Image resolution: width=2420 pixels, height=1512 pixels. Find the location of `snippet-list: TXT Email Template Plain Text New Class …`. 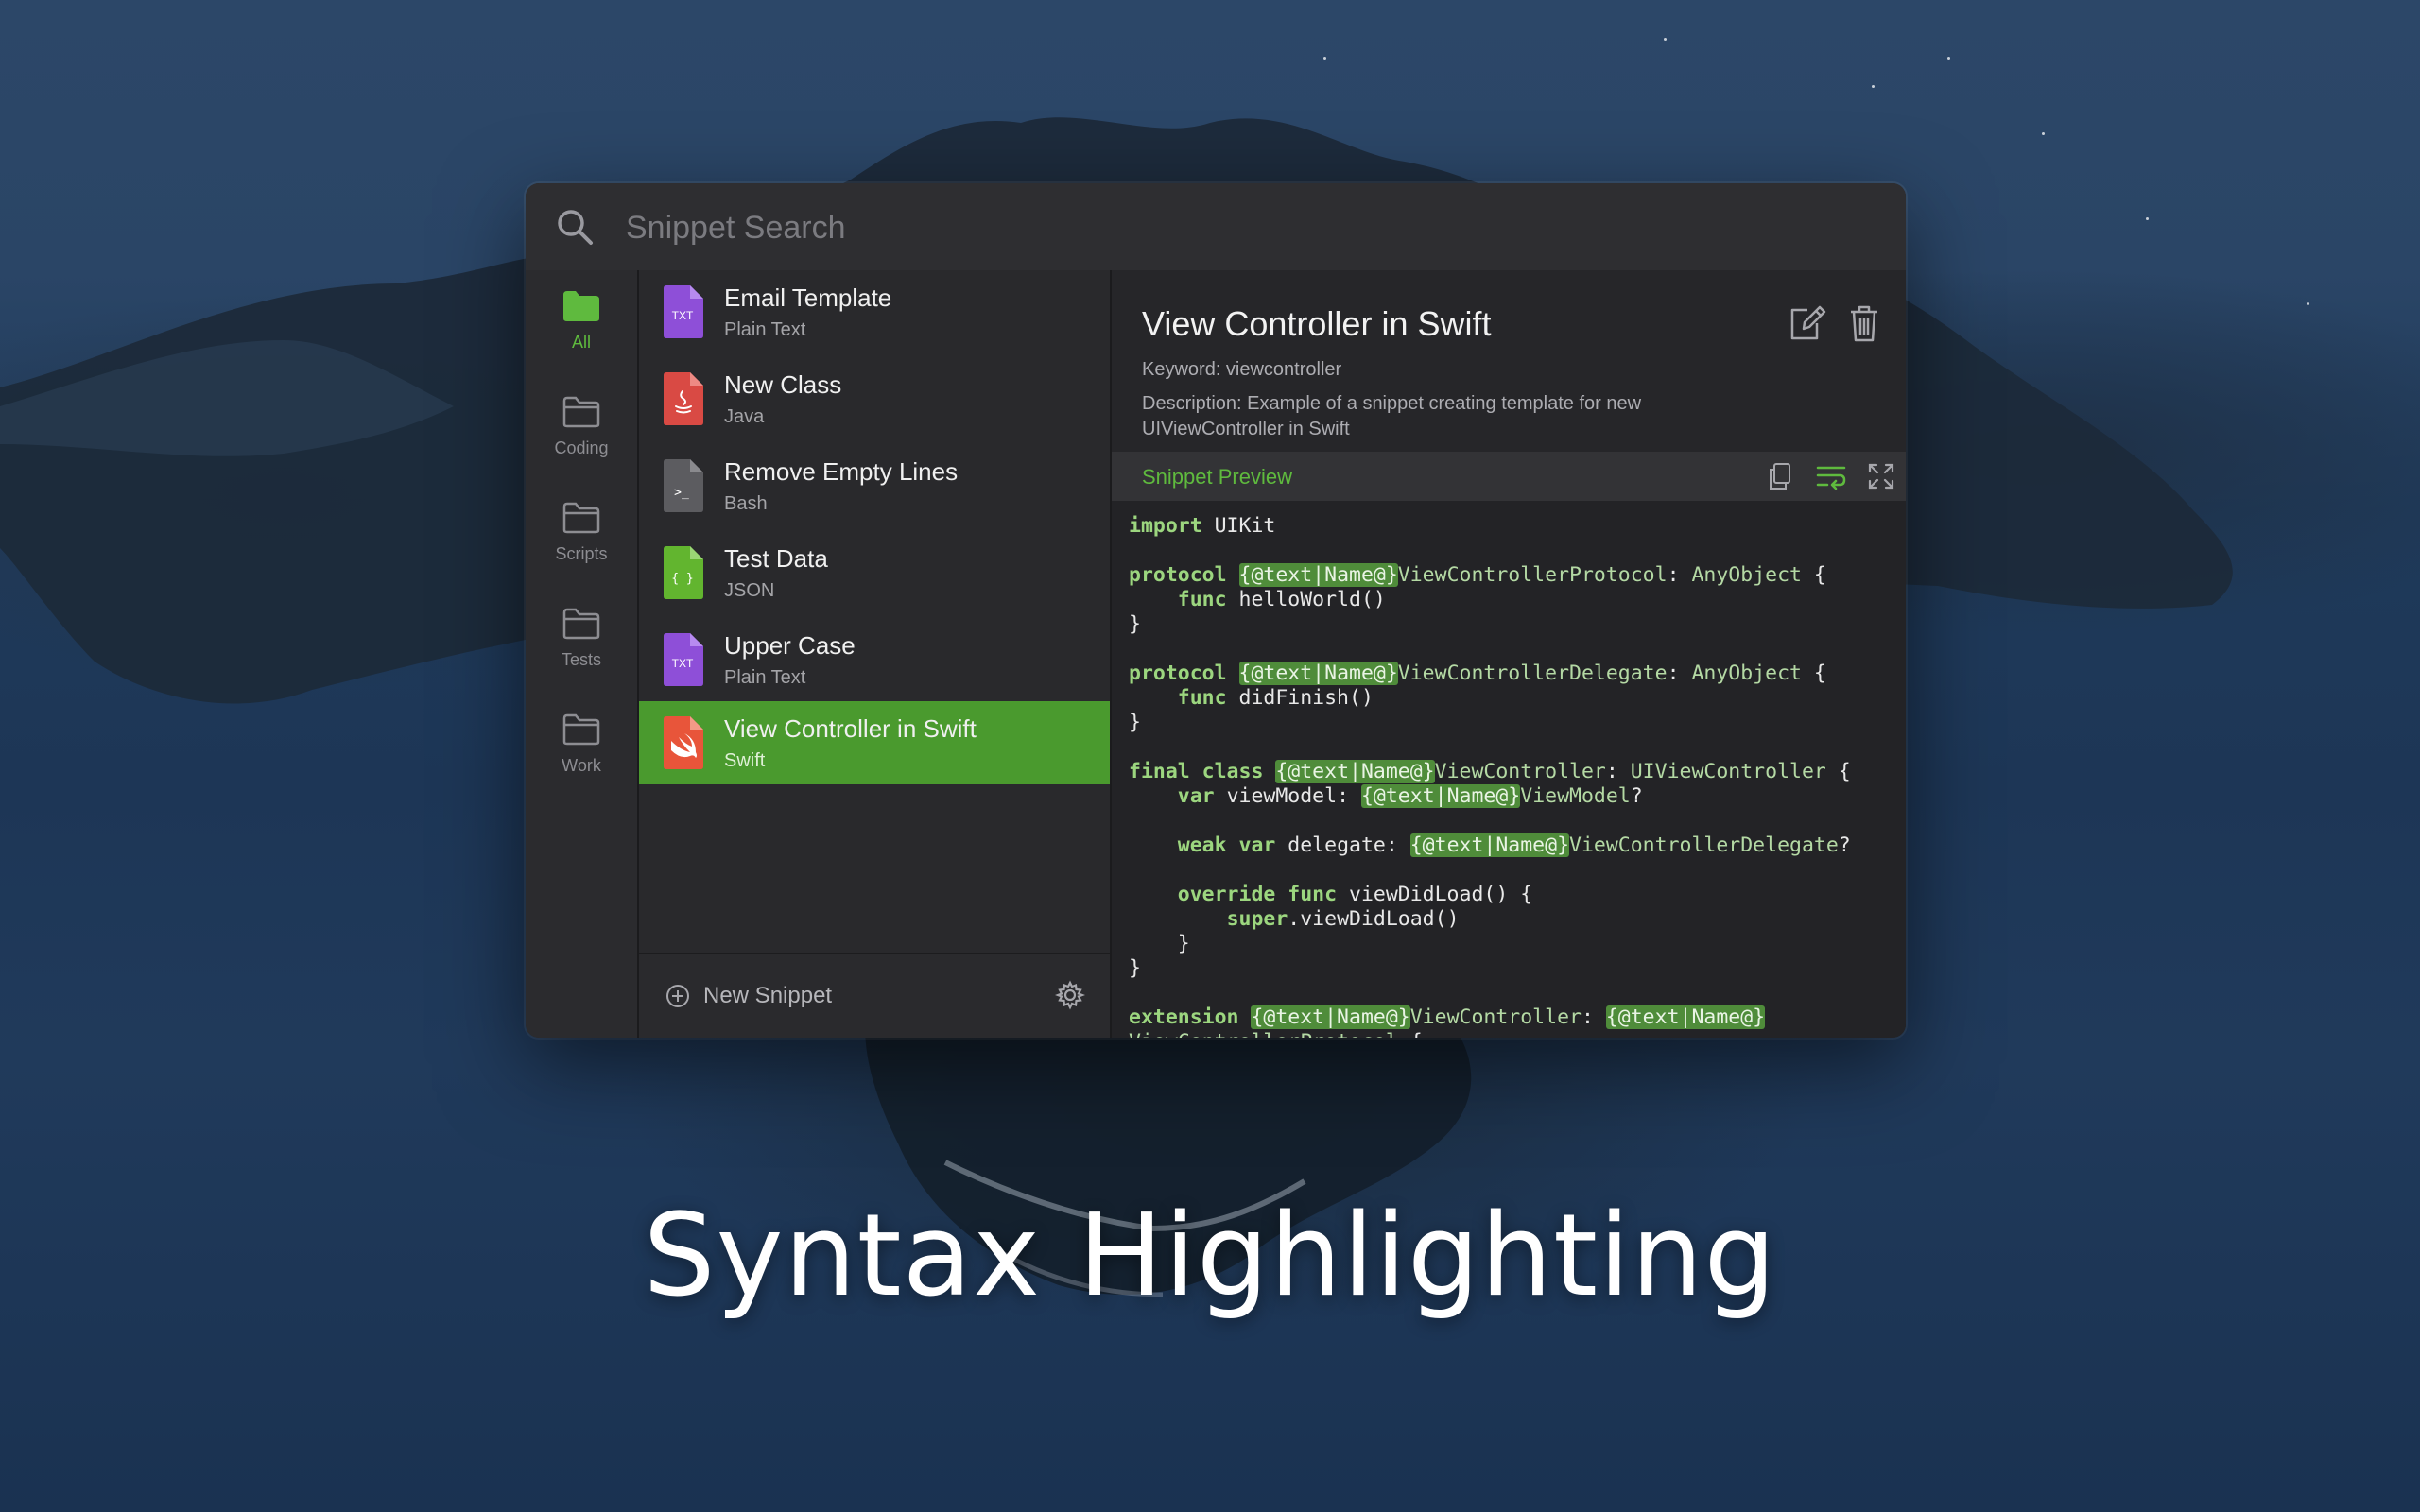

snippet-list: TXT Email Template Plain Text New Class … is located at coordinates (875, 654).